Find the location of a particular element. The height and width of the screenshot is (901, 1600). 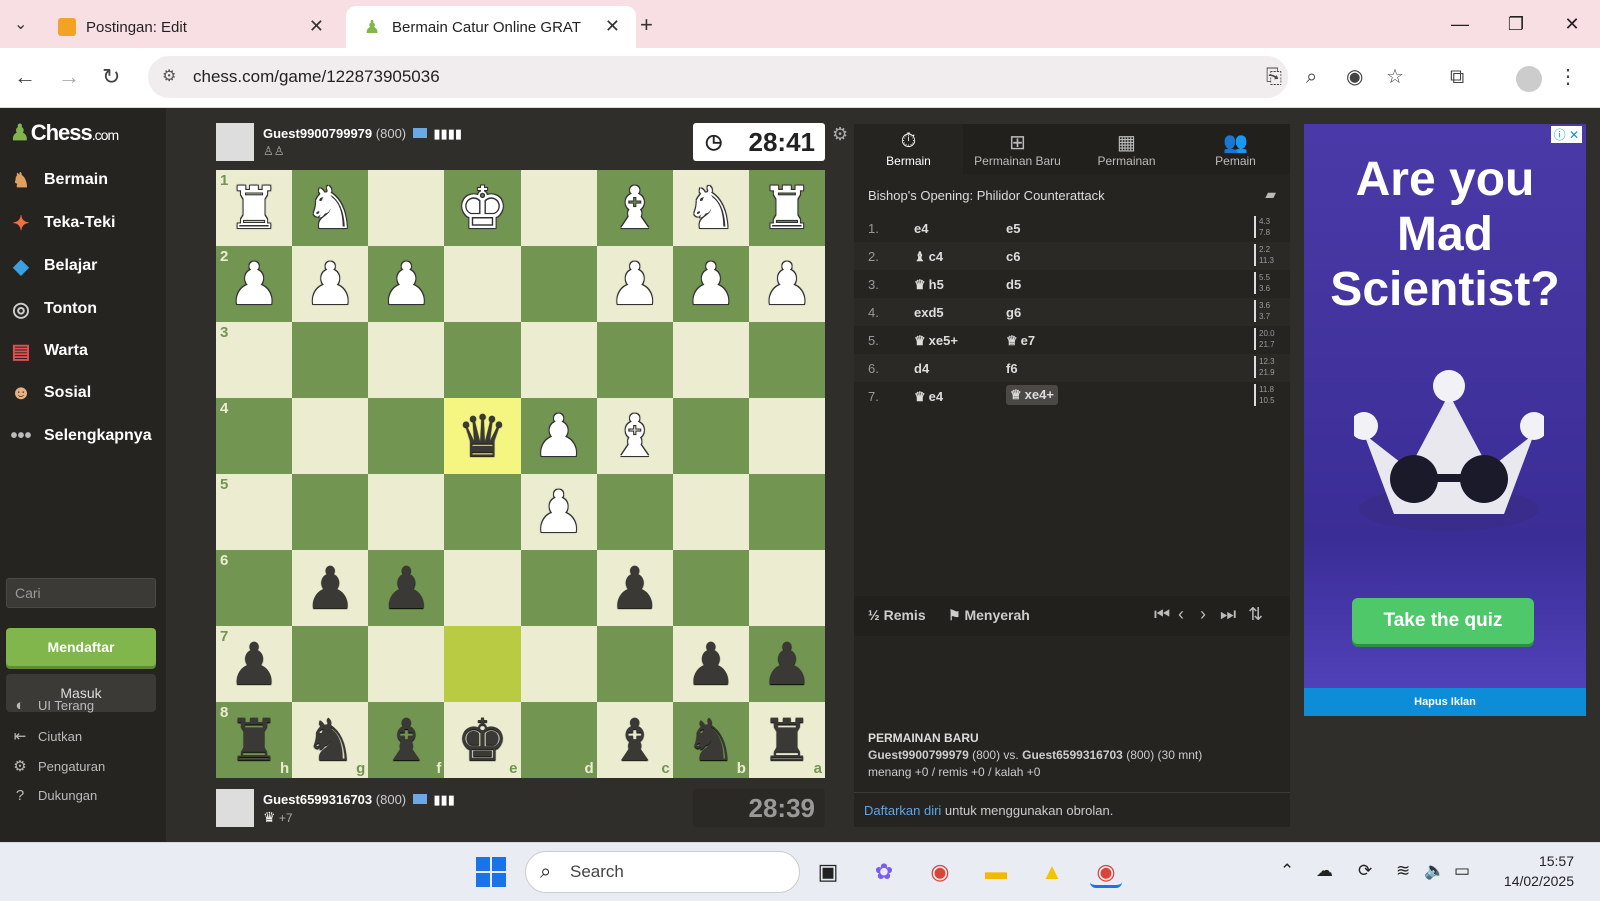

black-rook-icon: ♜ is located at coordinates (254, 740).